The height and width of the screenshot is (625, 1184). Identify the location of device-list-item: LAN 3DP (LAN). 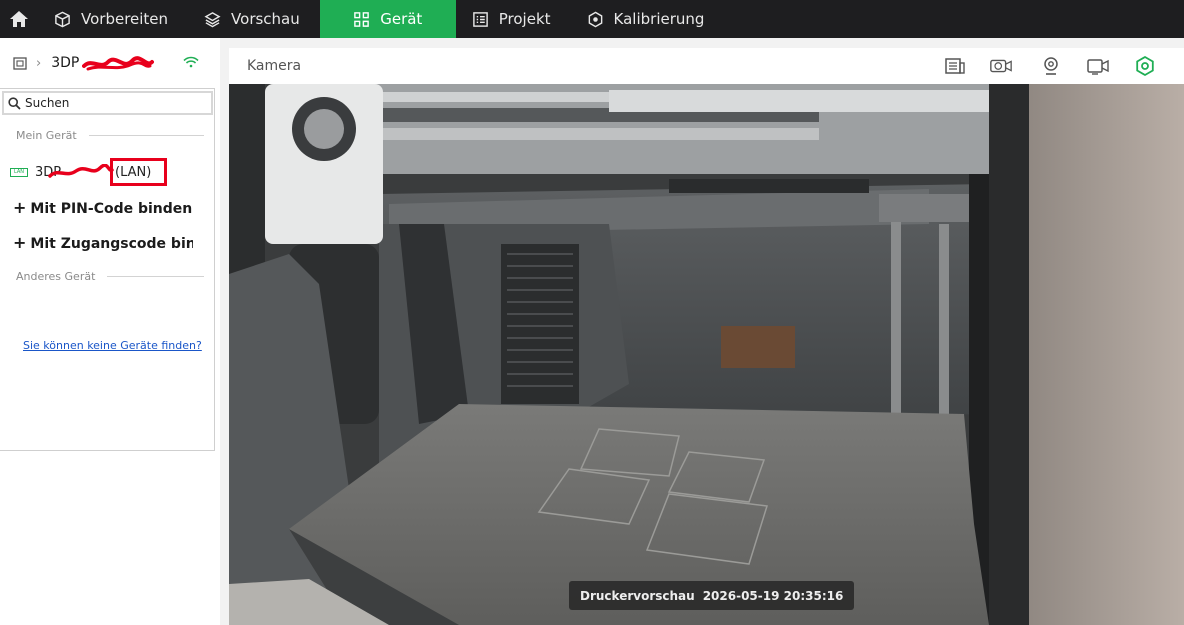
(88, 172).